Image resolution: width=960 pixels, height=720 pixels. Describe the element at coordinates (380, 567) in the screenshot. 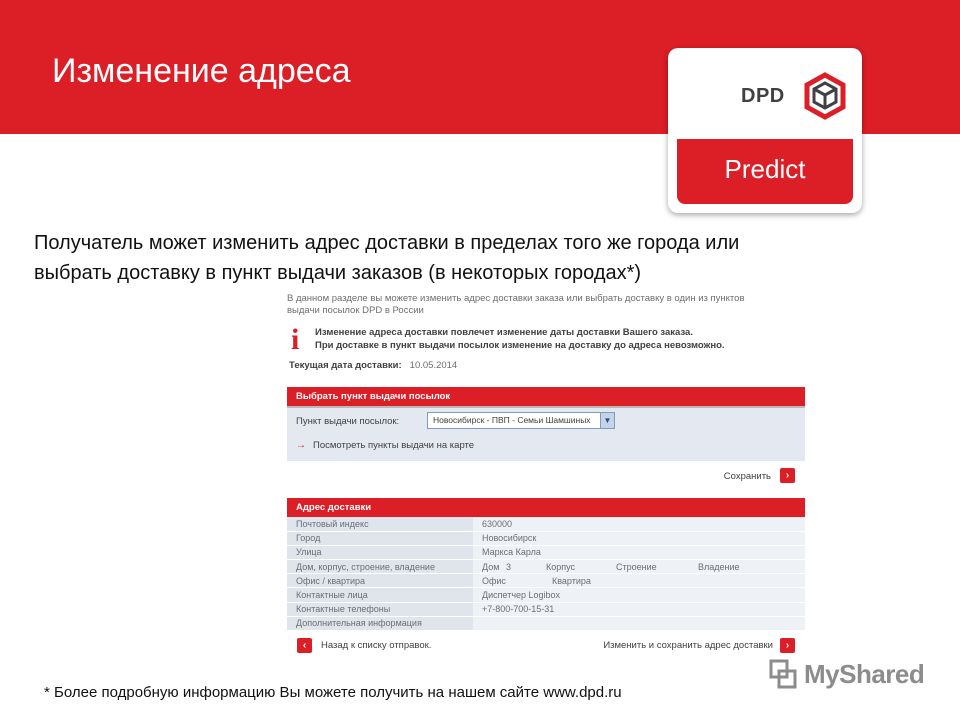

I see `row-label: Дом, корпус, строение, владение` at that location.